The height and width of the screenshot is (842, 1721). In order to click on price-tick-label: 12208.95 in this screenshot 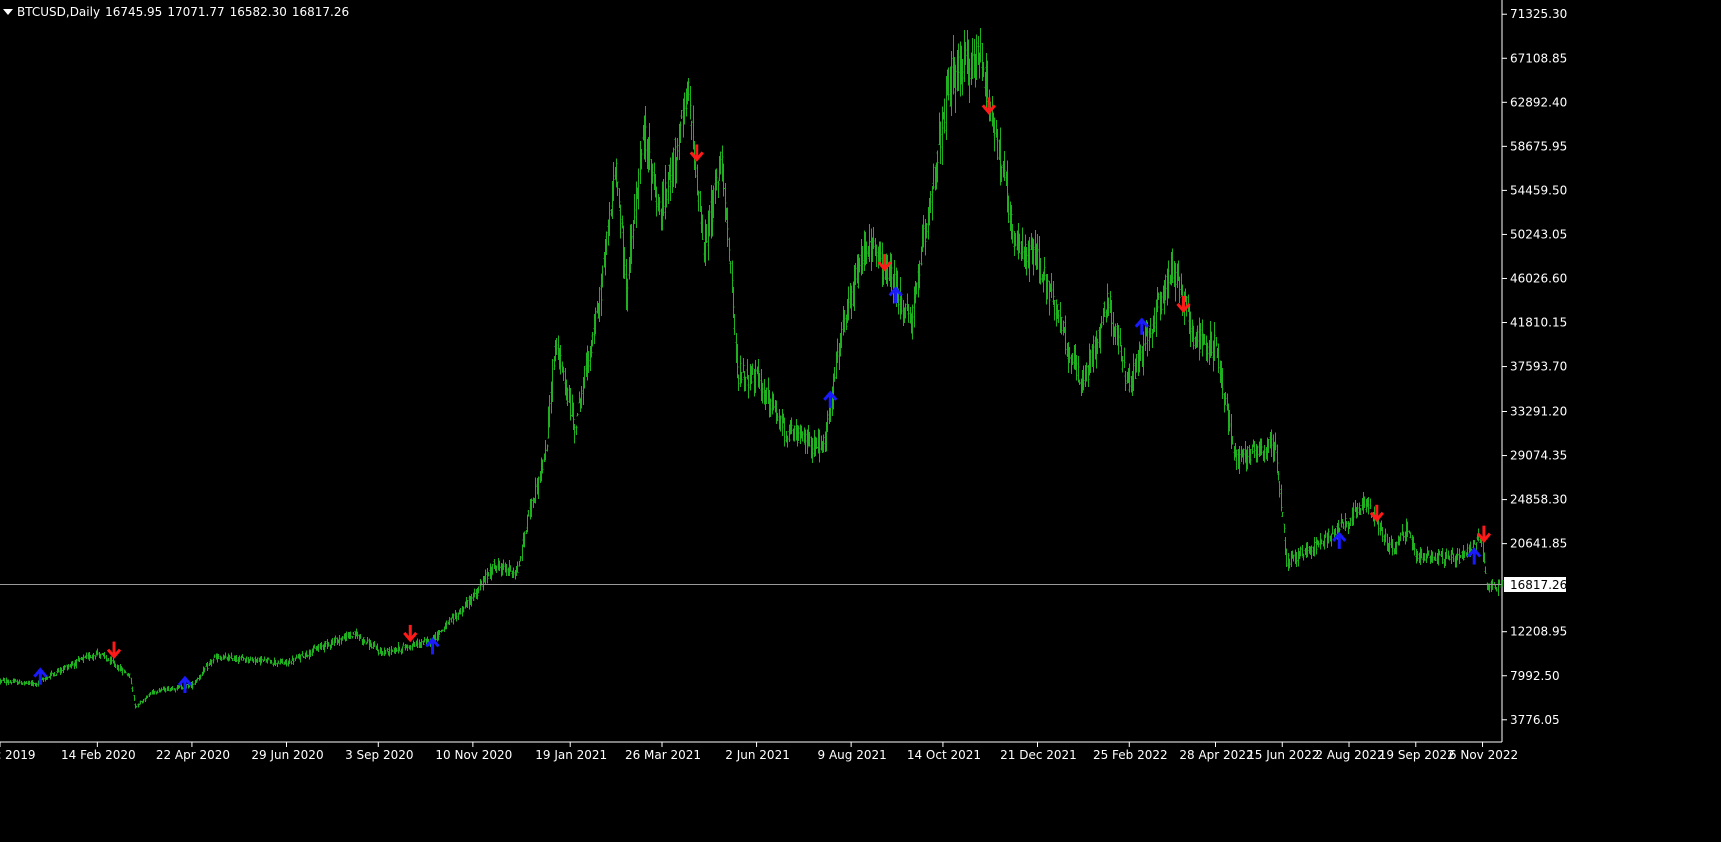, I will do `click(1538, 632)`.